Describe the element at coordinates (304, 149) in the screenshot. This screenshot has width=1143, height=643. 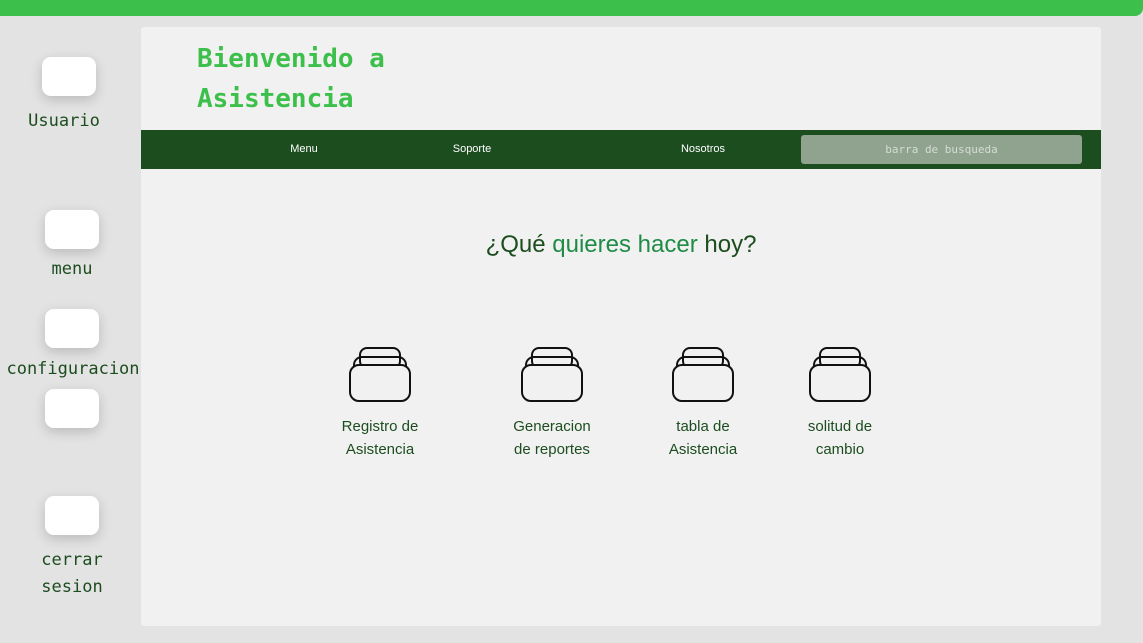
I see `nav-menu: Menu` at that location.